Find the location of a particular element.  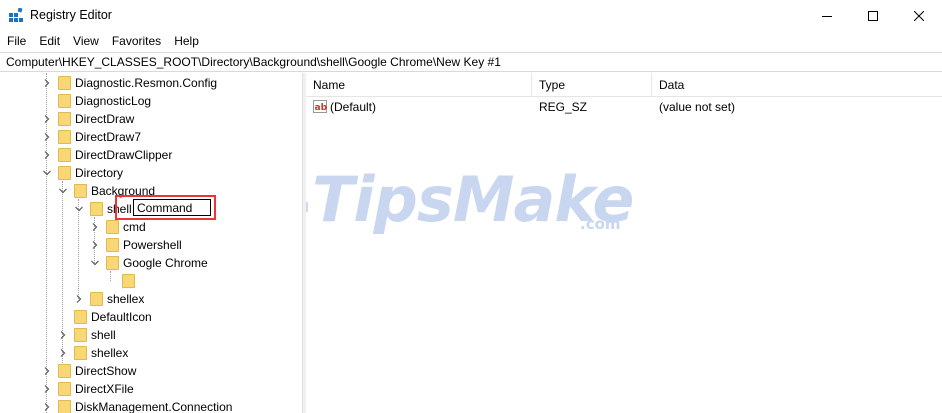

tree-item-label: DirectDrawClipper is located at coordinates (124, 155).